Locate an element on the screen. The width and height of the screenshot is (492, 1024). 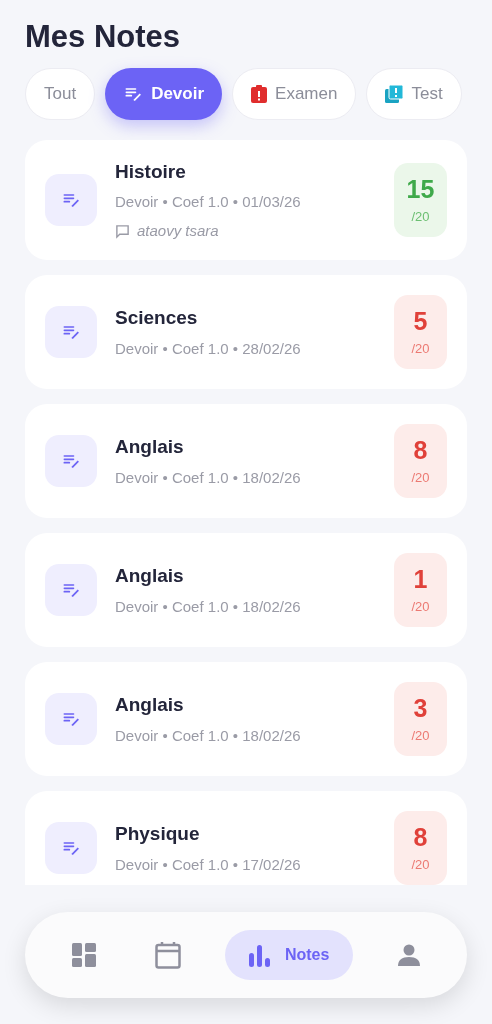
grade-card: Physique Devoir • Coef 1.0 • 17/02/26 8 /20 is located at coordinates (246, 838).